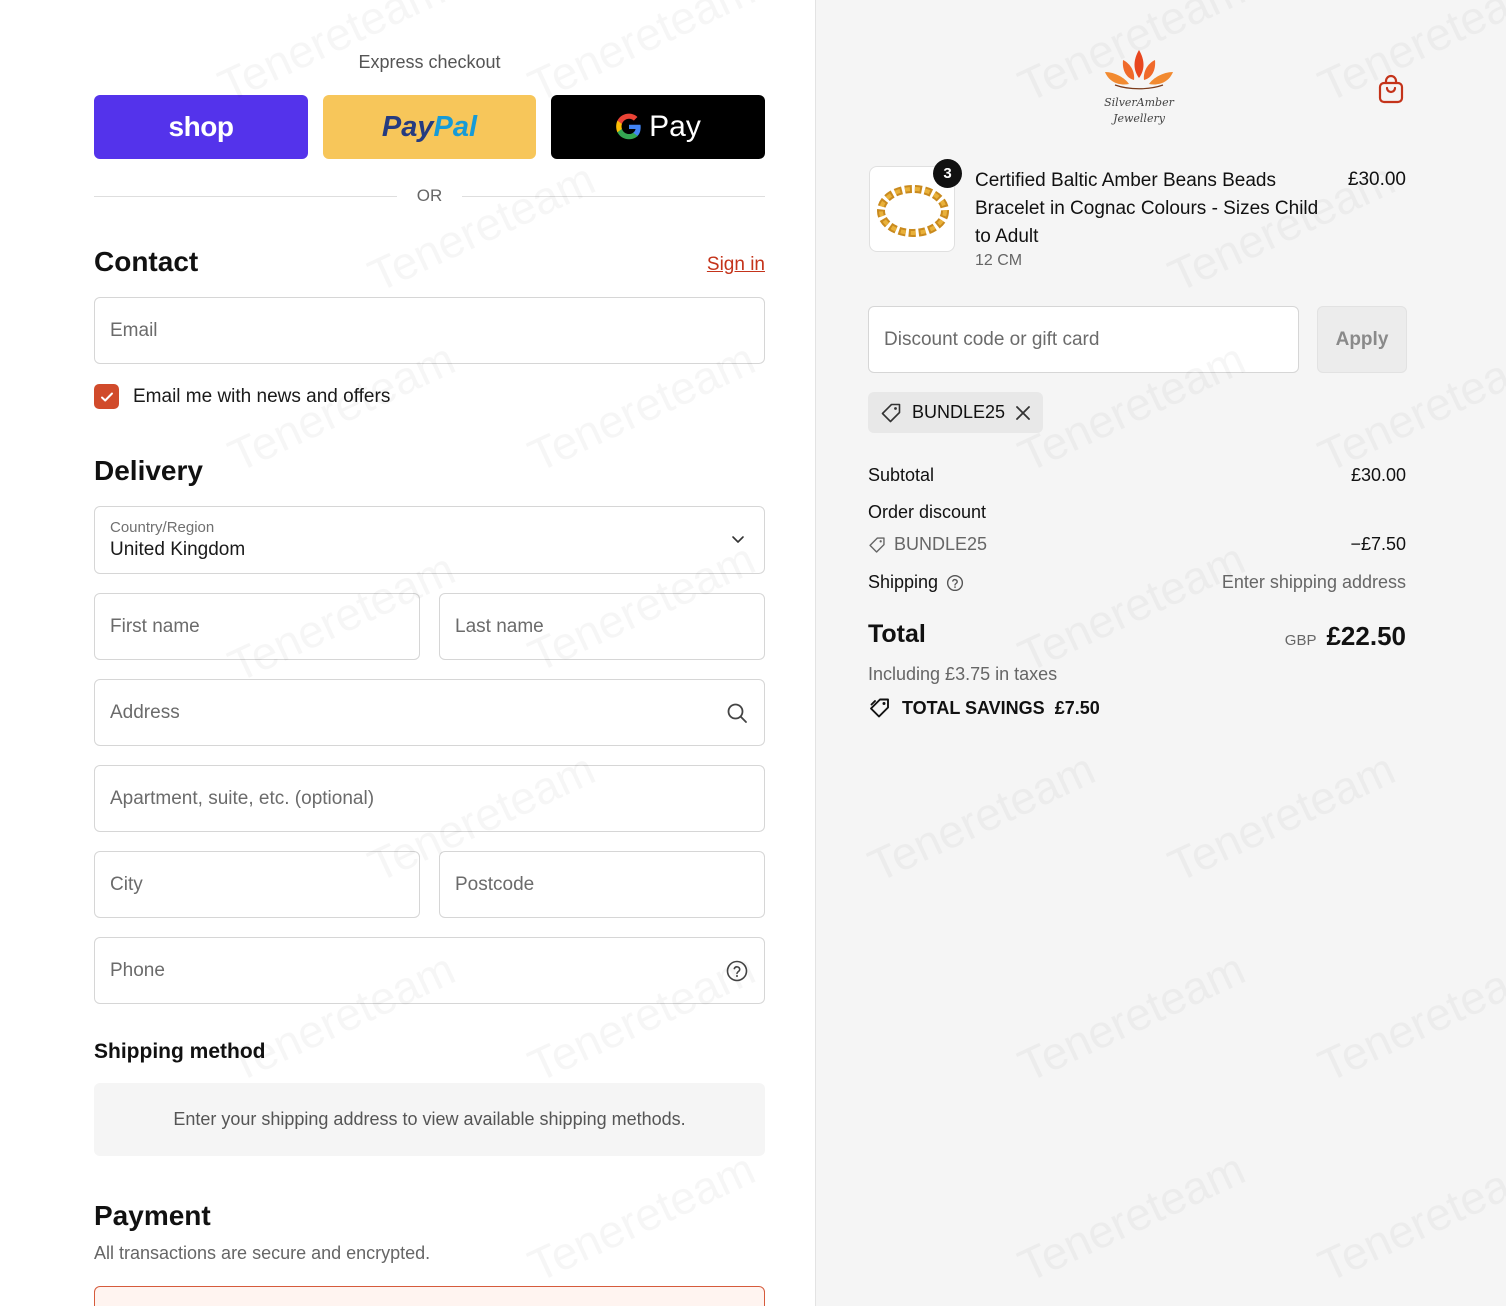 This screenshot has width=1506, height=1306. What do you see at coordinates (675, 126) in the screenshot?
I see `google-pay-label: Pay` at bounding box center [675, 126].